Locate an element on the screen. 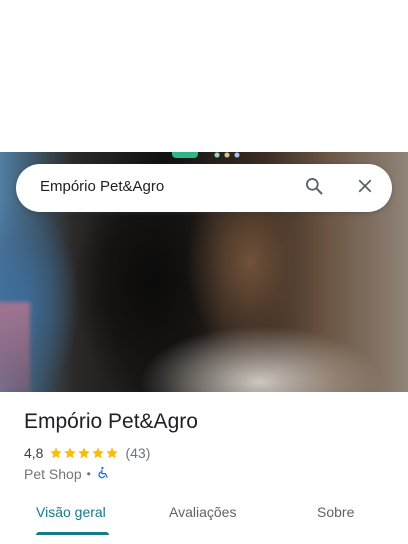 The height and width of the screenshot is (544, 408). search-bar: Empório Pet&Agro is located at coordinates (204, 188).